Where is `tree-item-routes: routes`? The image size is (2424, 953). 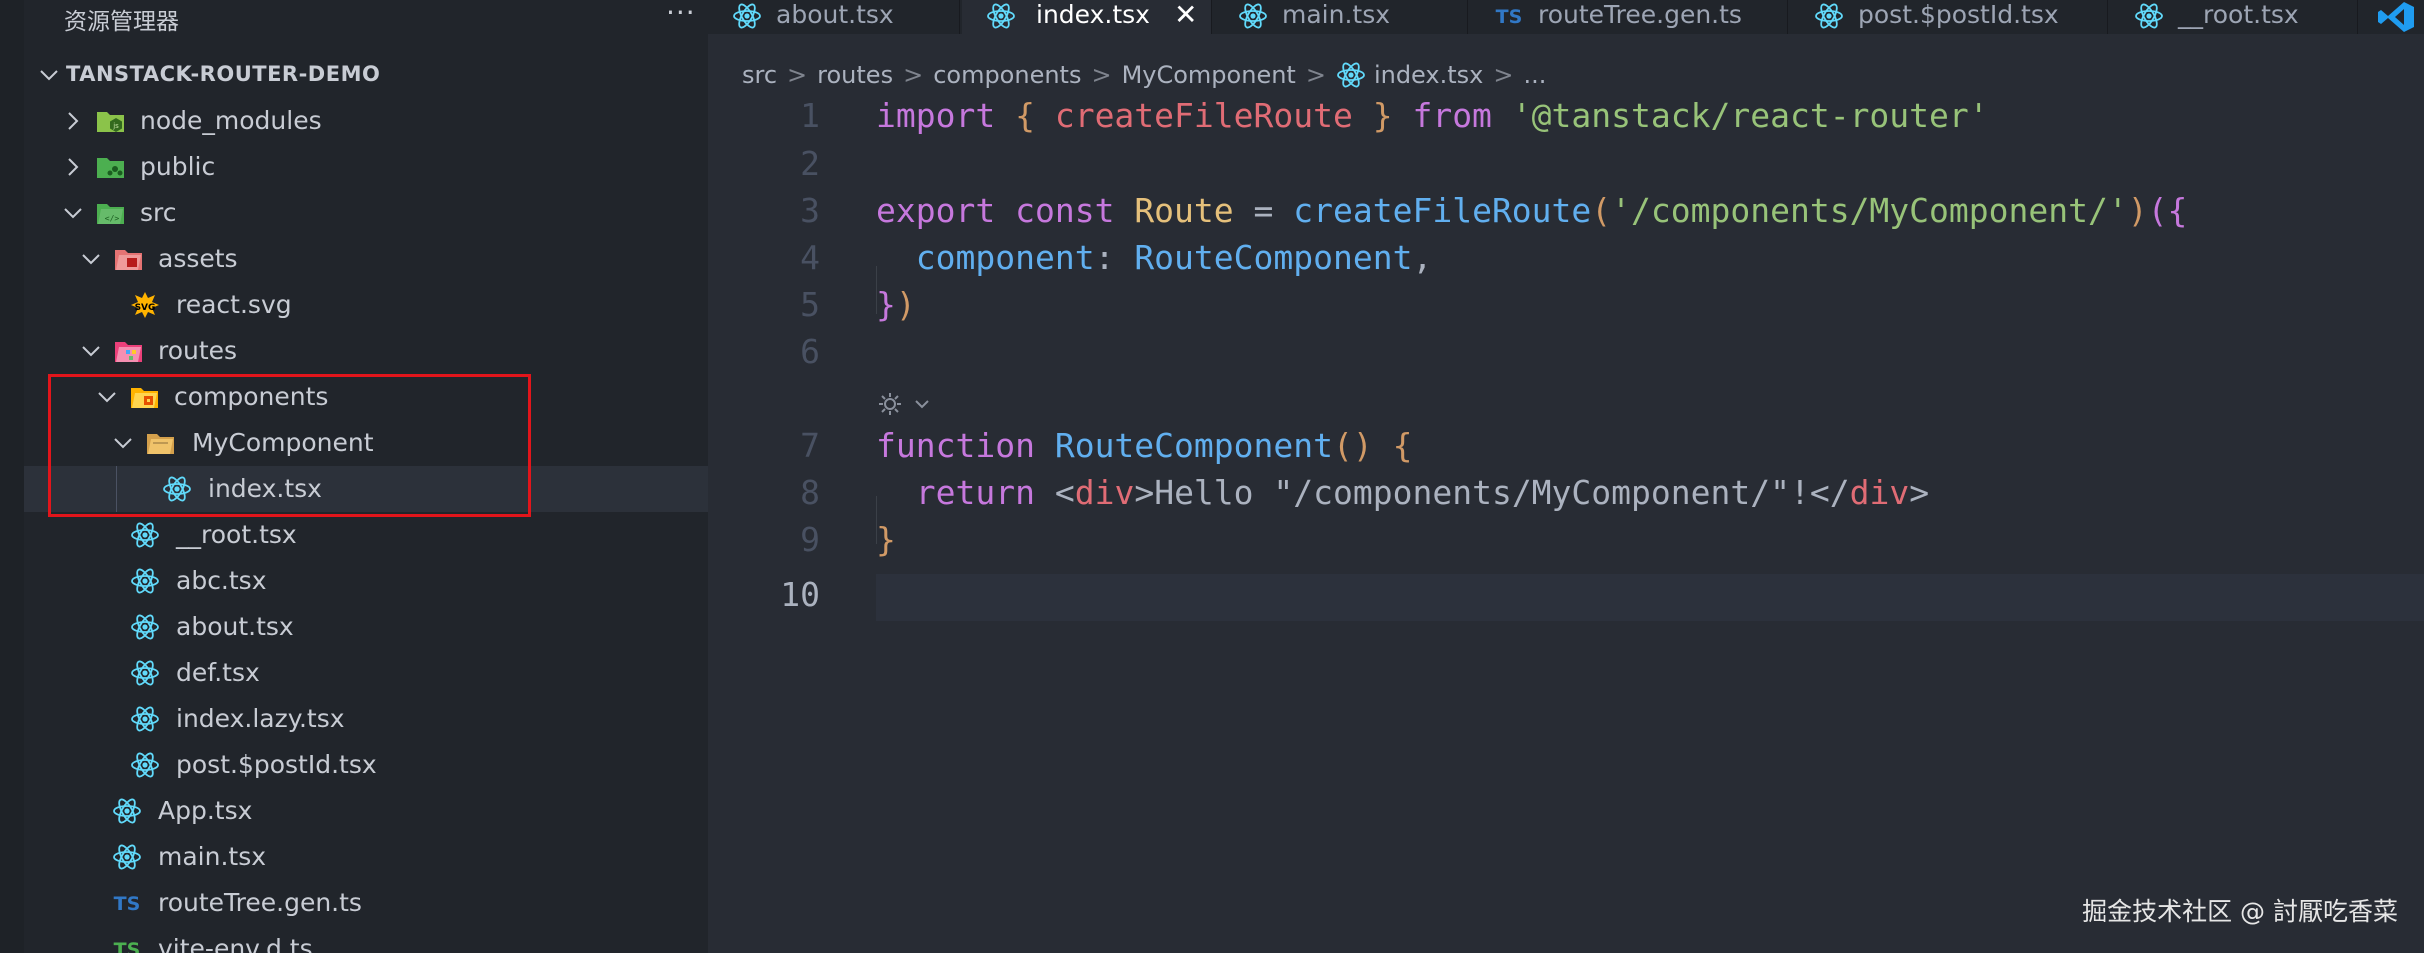
tree-item-routes: routes is located at coordinates (366, 351).